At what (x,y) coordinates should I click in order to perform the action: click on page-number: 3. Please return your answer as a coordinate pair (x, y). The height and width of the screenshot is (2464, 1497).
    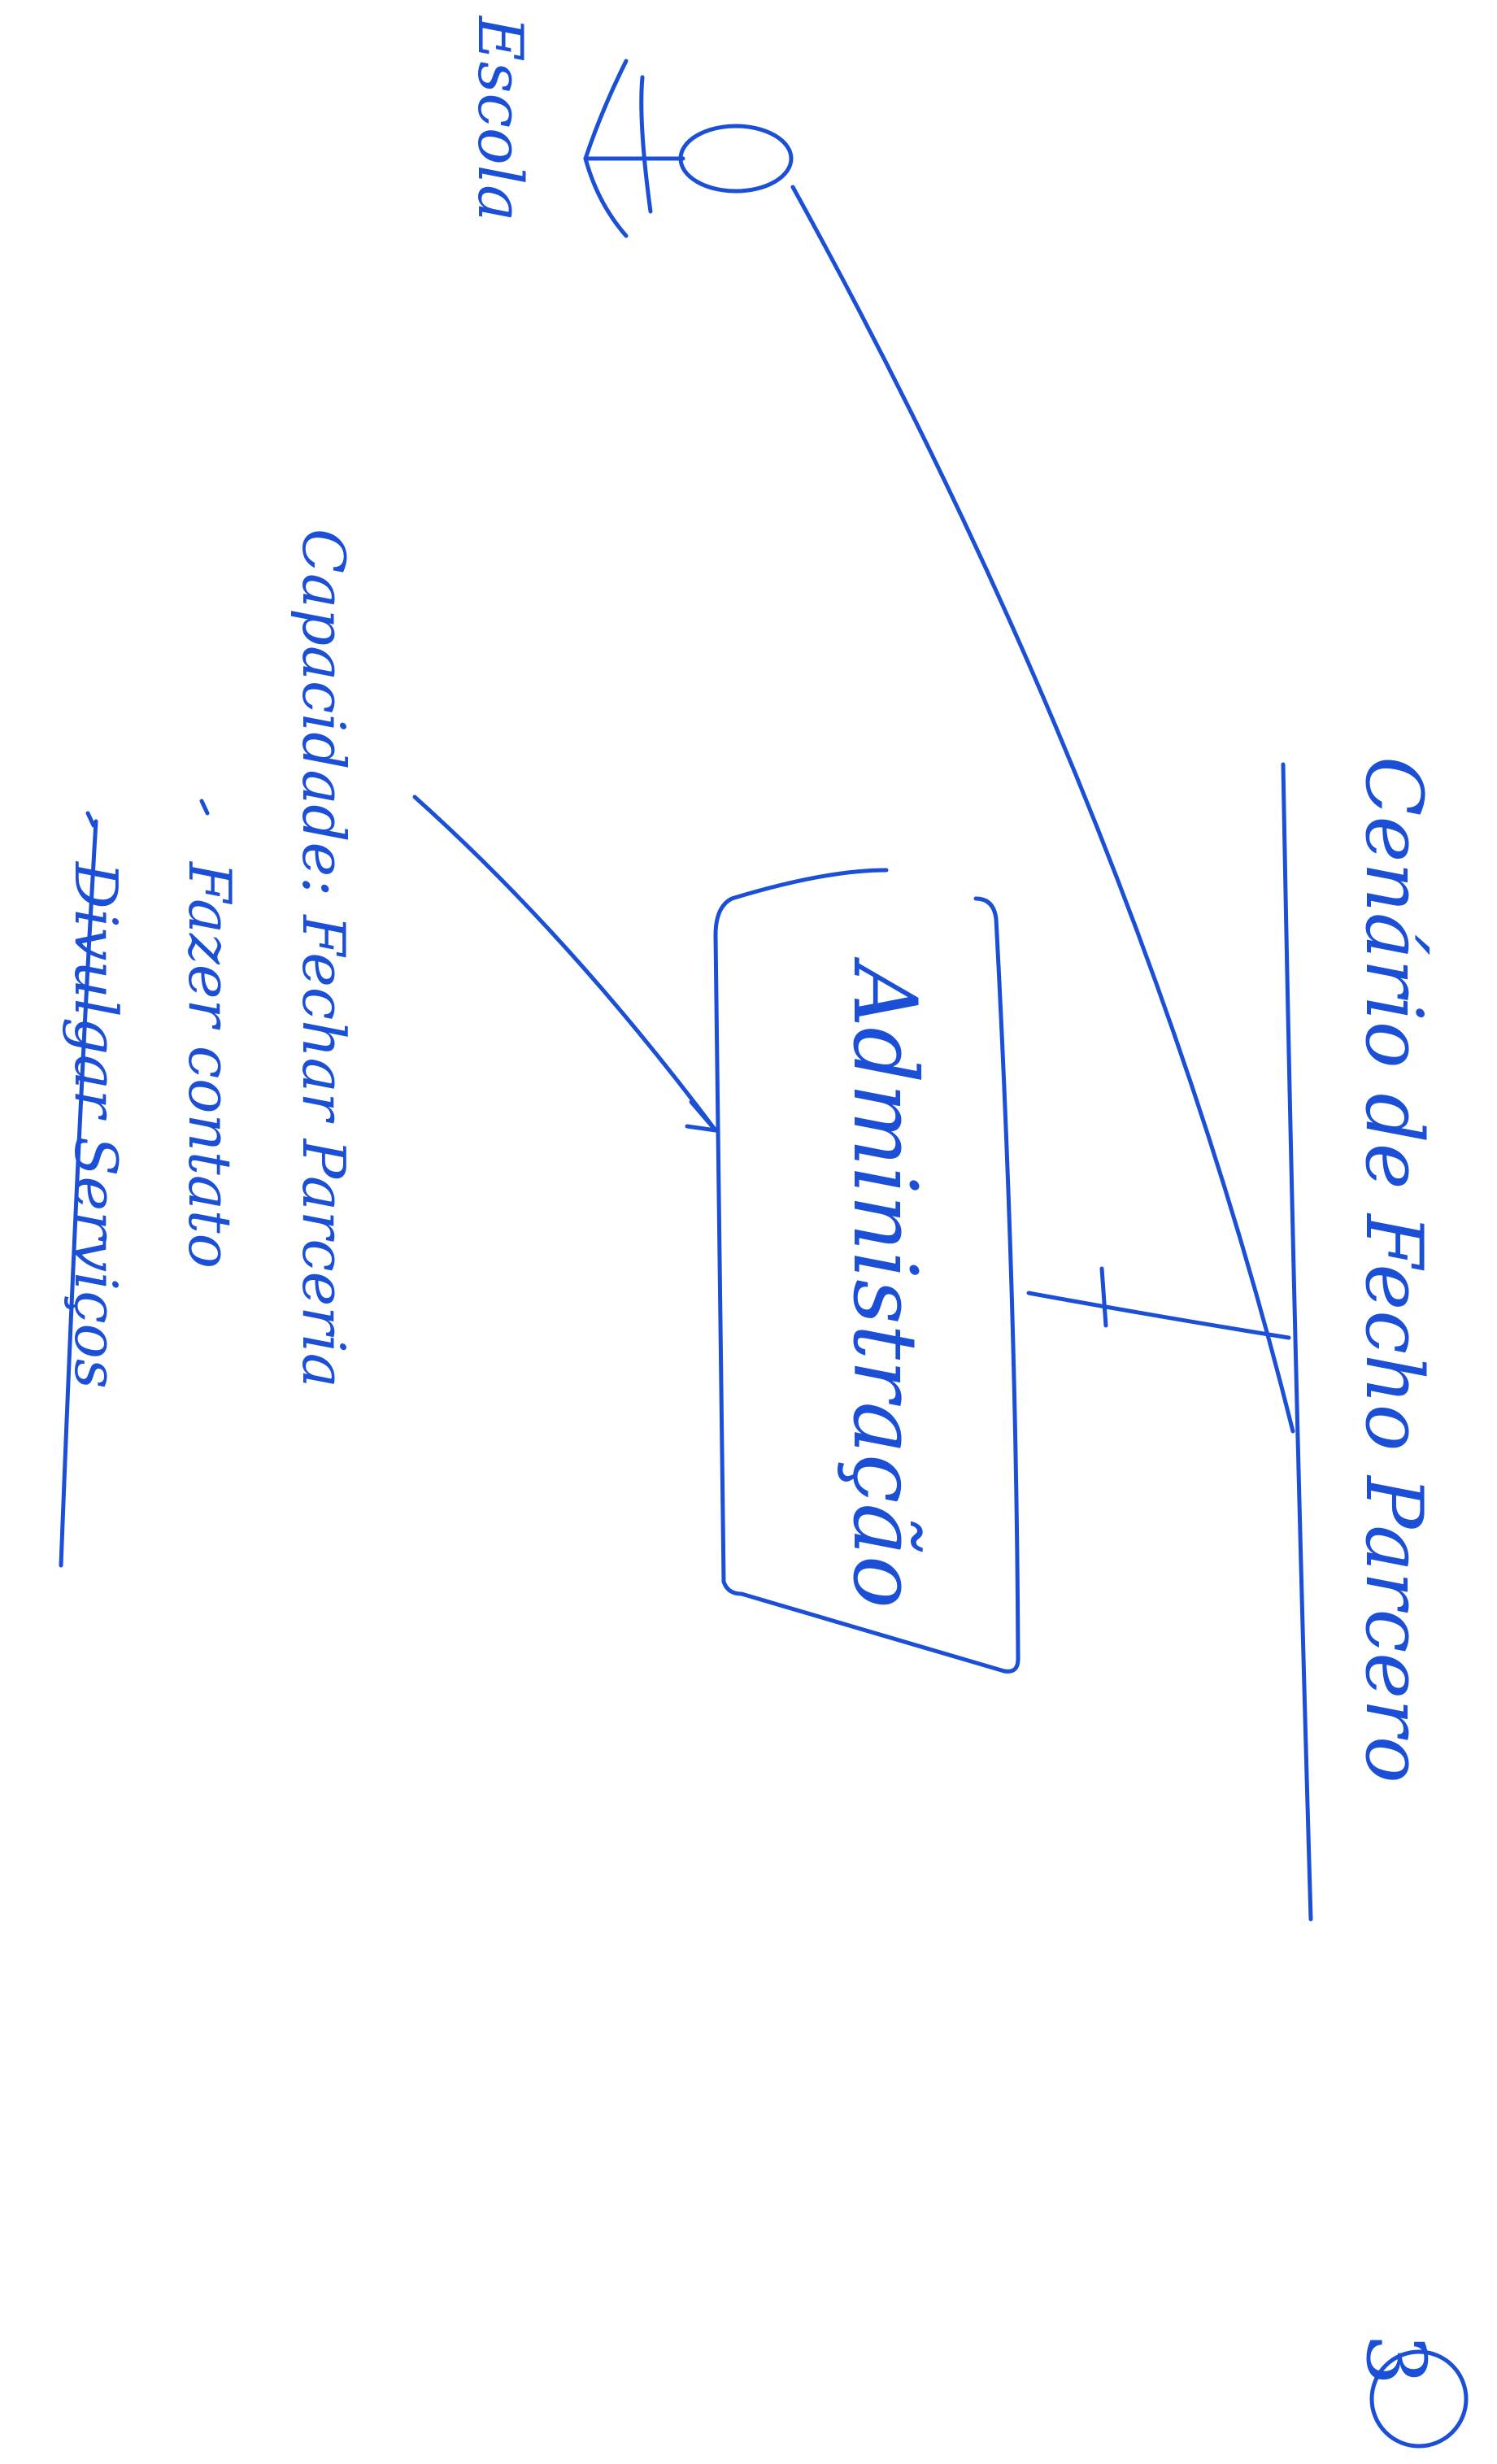
    Looking at the image, I should click on (1395, 2360).